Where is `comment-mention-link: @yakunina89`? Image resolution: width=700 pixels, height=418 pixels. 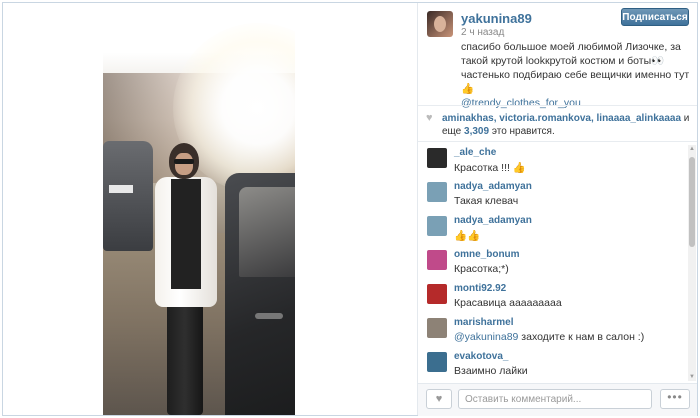 comment-mention-link: @yakunina89 is located at coordinates (486, 337).